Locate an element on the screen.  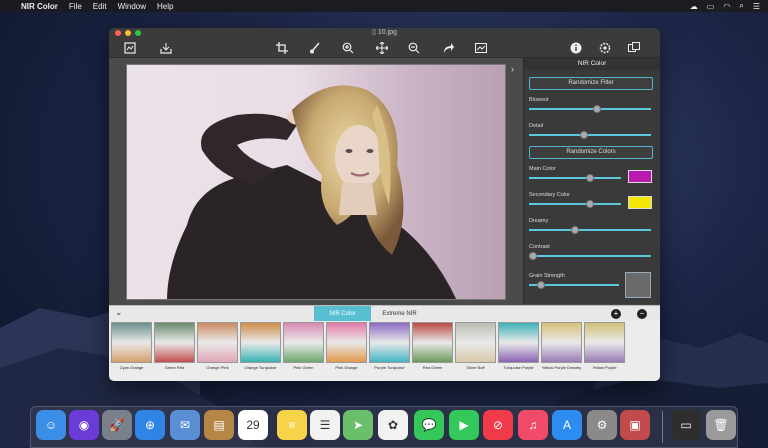
minimize-button is located at coordinates (128, 33).